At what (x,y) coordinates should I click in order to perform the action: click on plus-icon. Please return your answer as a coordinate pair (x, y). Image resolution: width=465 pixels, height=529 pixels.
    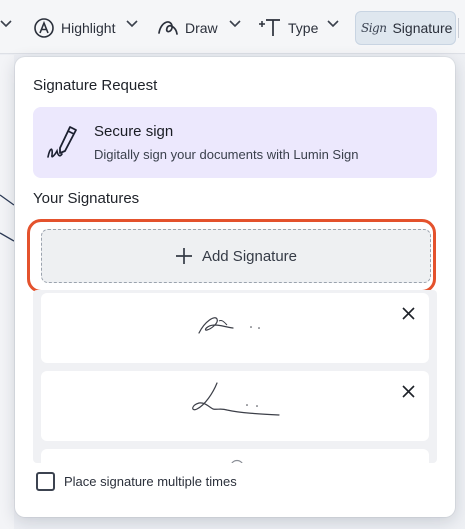
    Looking at the image, I should click on (183, 256).